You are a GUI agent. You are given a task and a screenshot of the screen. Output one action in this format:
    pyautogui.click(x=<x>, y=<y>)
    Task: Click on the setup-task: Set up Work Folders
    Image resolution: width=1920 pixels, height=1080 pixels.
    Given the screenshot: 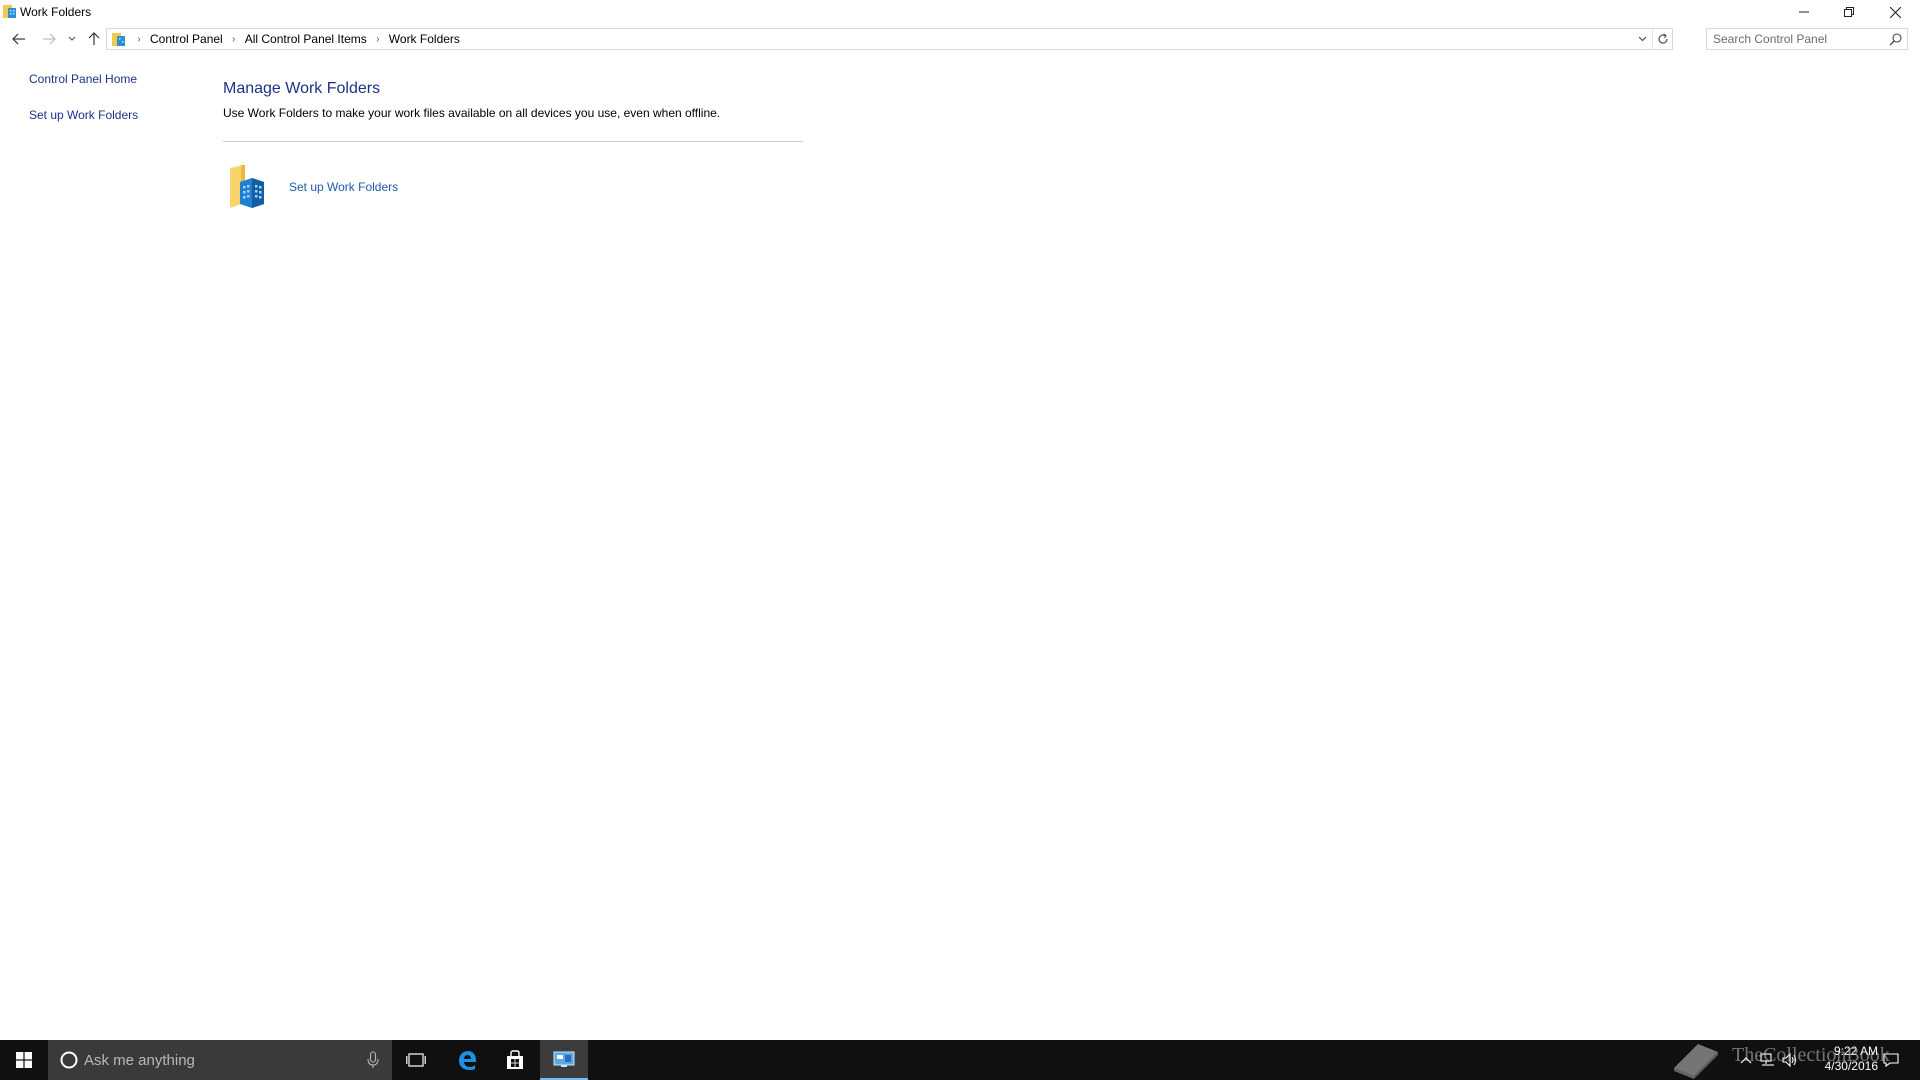 What is the action you would take?
    pyautogui.click(x=377, y=188)
    